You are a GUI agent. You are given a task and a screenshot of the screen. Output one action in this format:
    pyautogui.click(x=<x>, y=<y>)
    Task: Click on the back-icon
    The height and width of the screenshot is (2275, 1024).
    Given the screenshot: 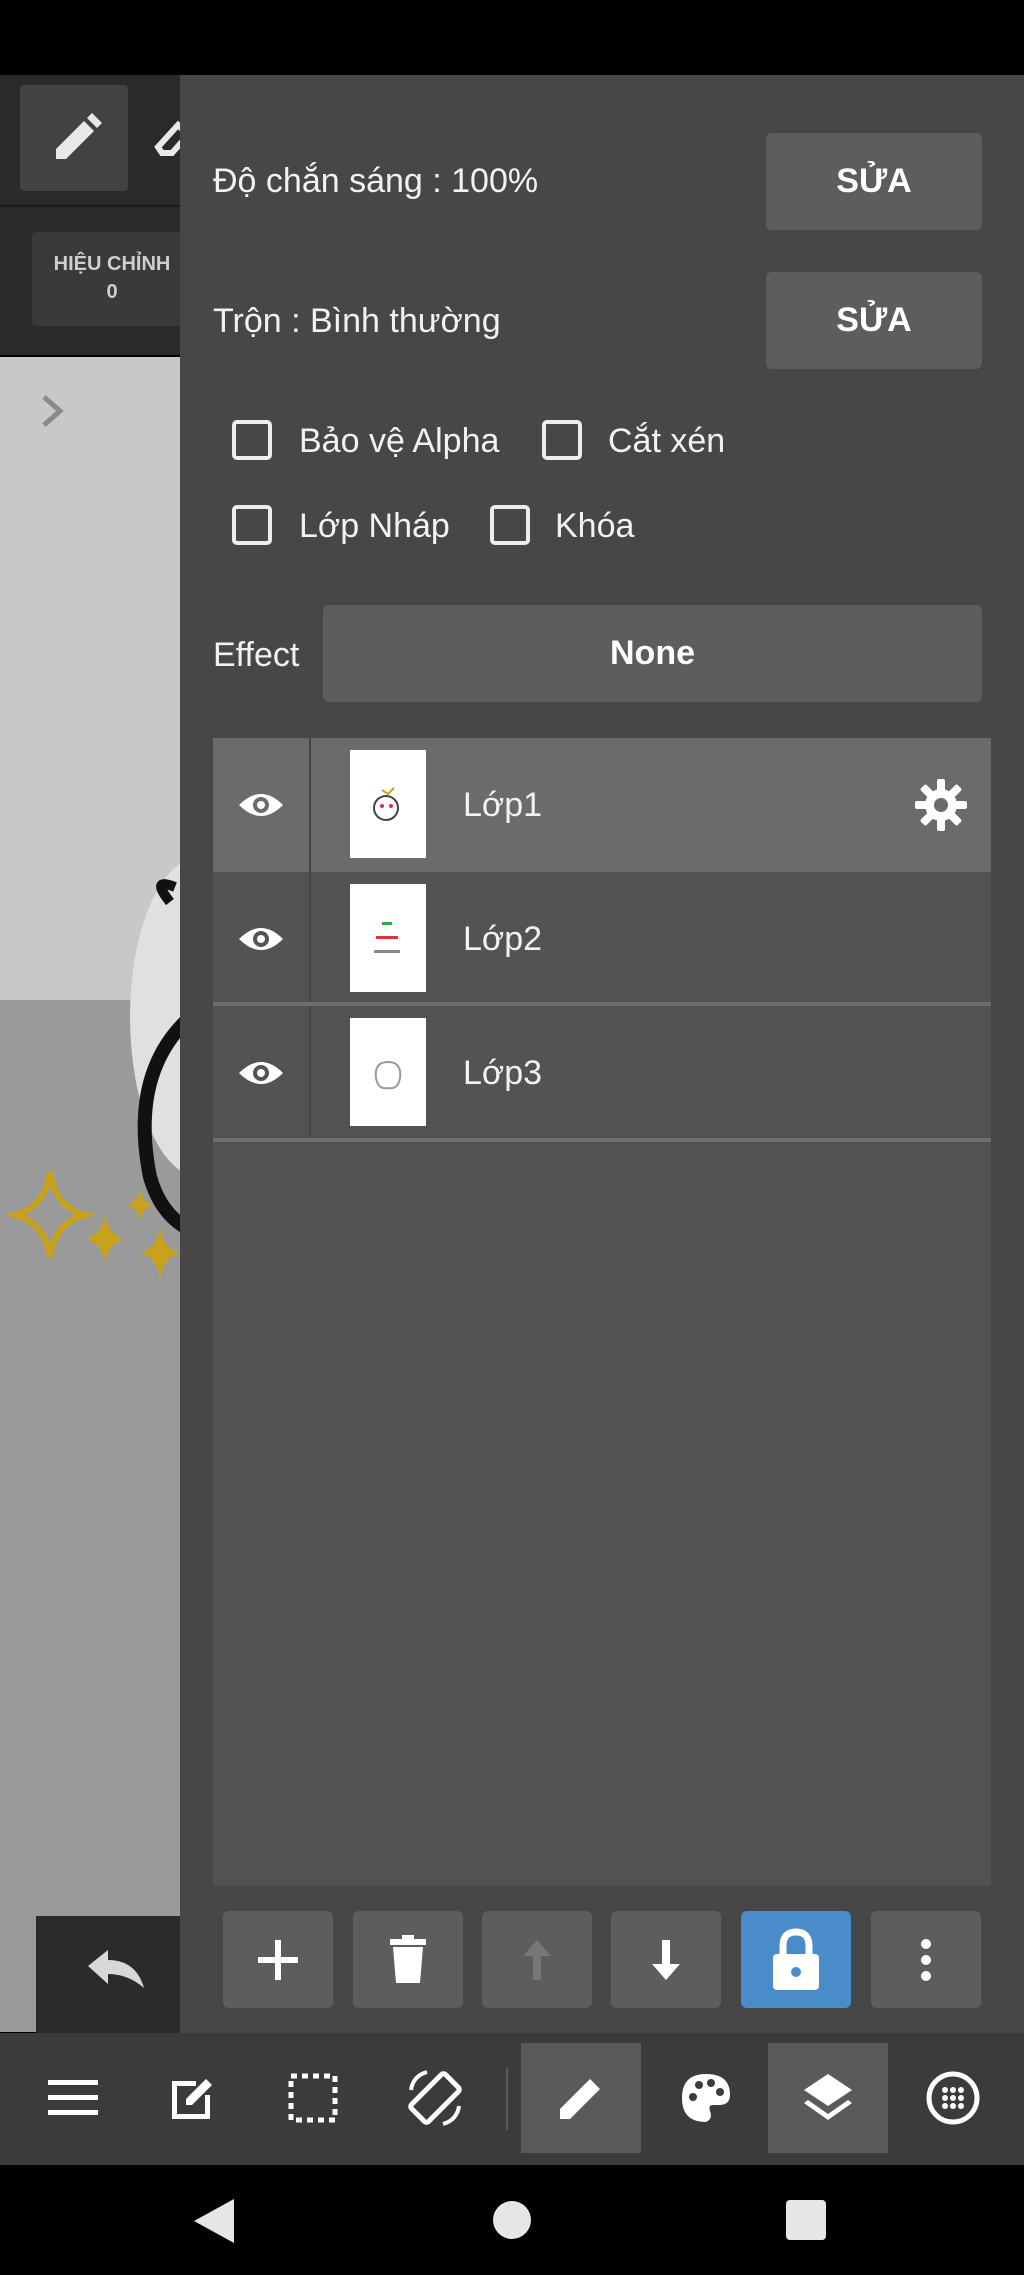 What is the action you would take?
    pyautogui.click(x=214, y=2221)
    